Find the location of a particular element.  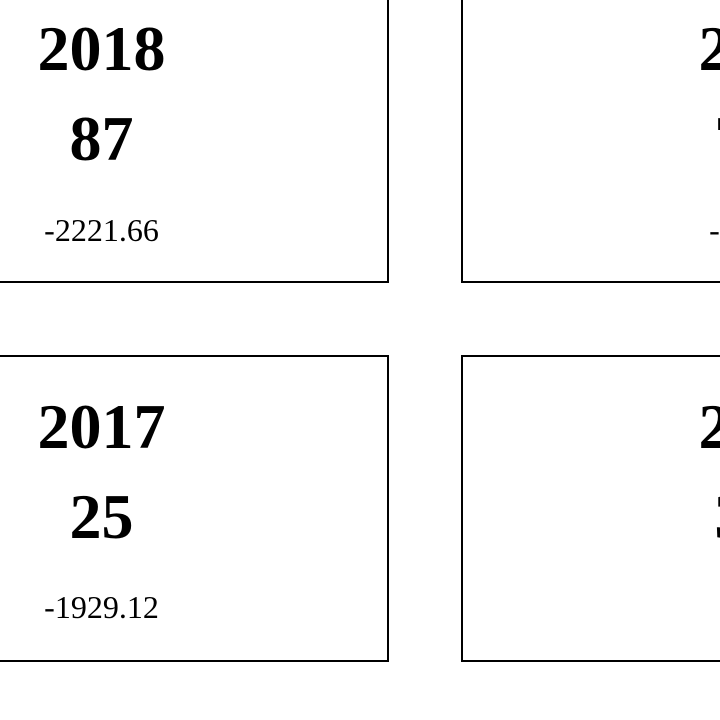

card-value: 0 is located at coordinates (664, 607).